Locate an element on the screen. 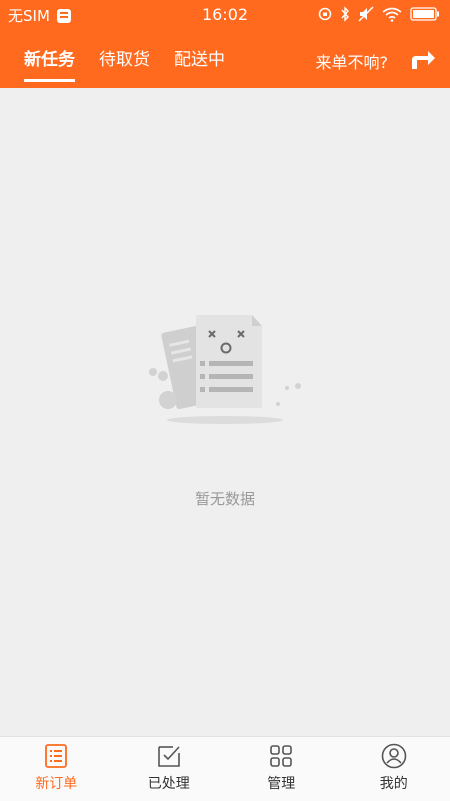 The width and height of the screenshot is (450, 801). forward-arrow-icon is located at coordinates (423, 59).